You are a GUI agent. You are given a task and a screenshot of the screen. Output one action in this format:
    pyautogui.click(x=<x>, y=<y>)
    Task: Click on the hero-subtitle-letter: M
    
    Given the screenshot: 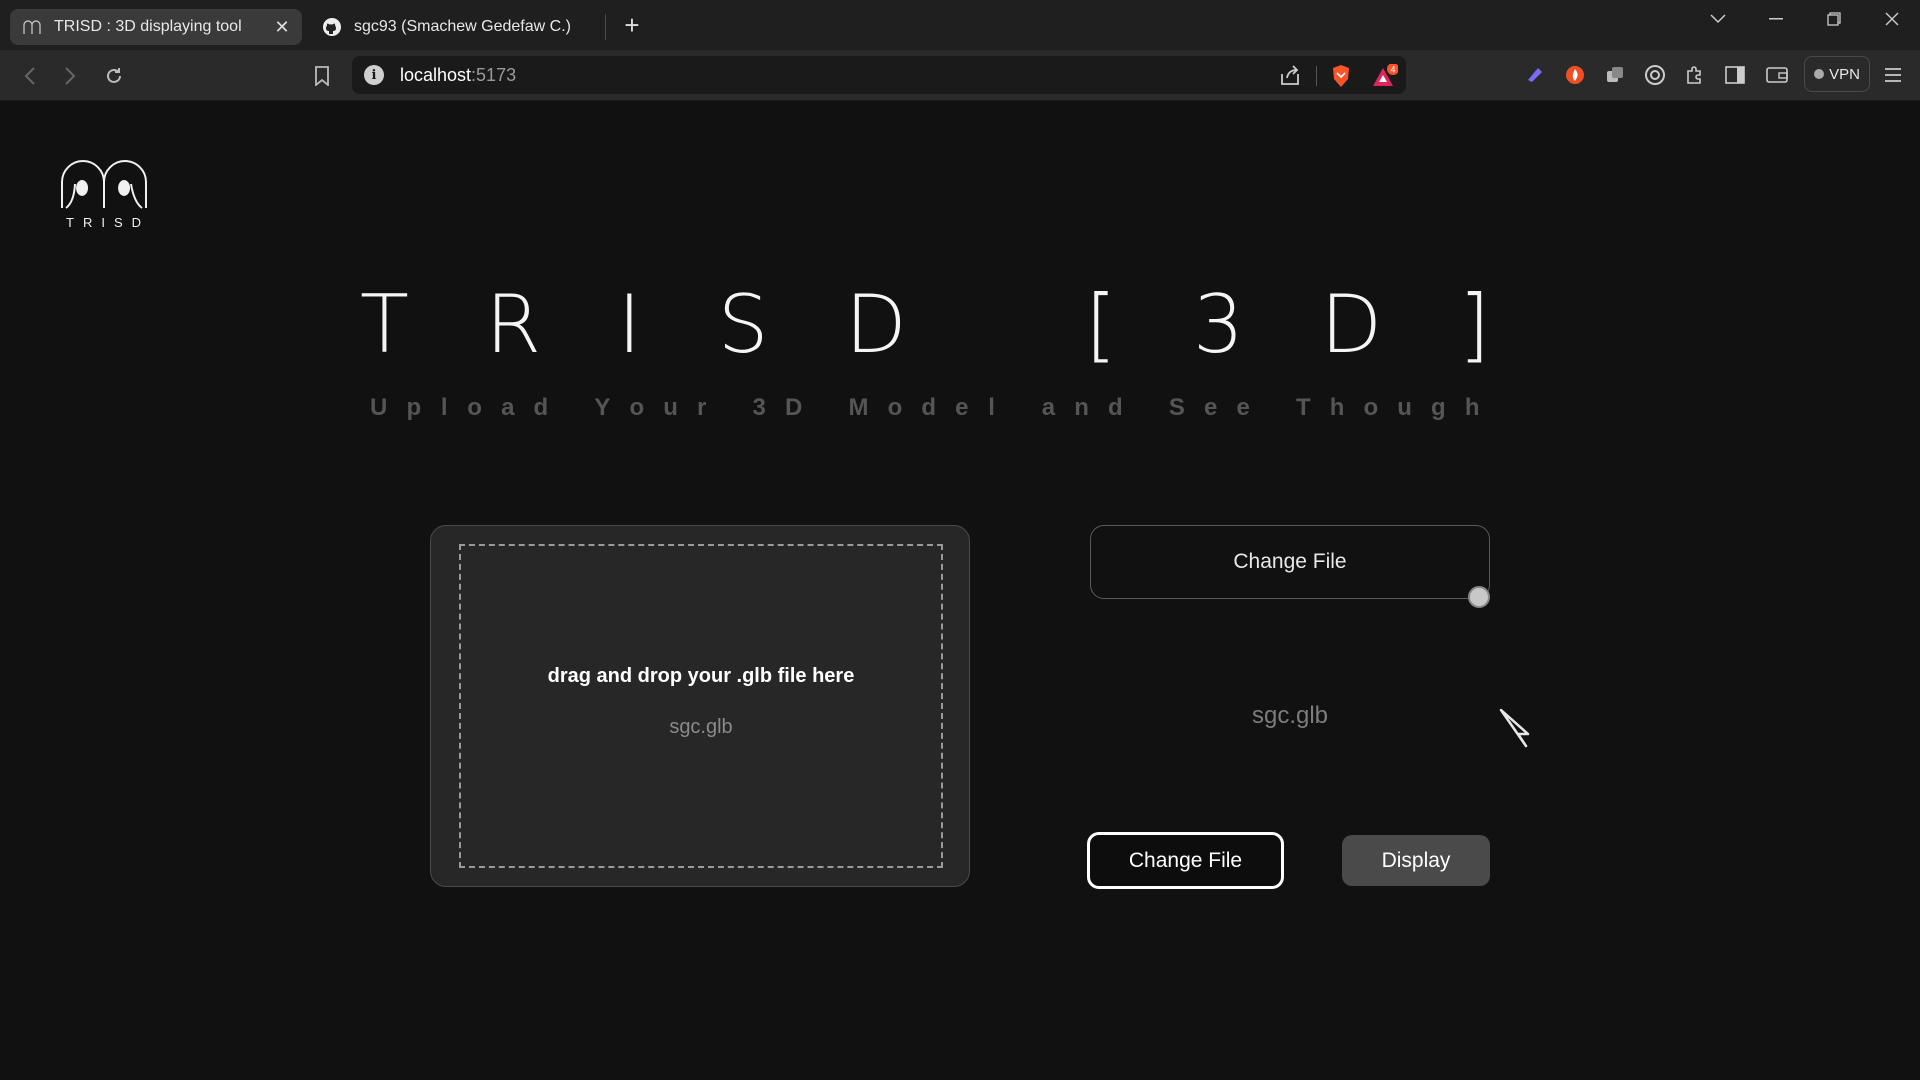 What is the action you would take?
    pyautogui.click(x=858, y=407)
    